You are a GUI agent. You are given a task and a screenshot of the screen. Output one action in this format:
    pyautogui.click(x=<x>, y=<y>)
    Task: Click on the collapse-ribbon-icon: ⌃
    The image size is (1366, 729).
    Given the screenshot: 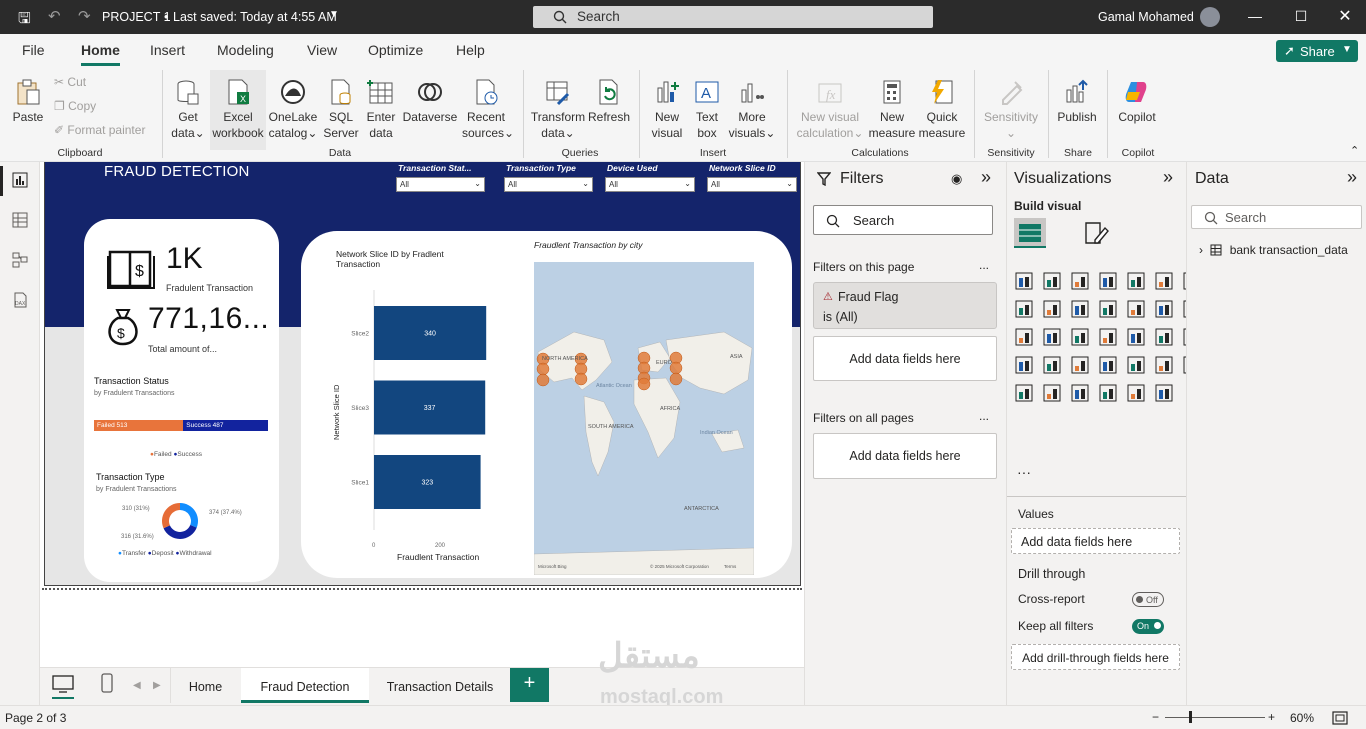 What is the action you would take?
    pyautogui.click(x=1354, y=150)
    